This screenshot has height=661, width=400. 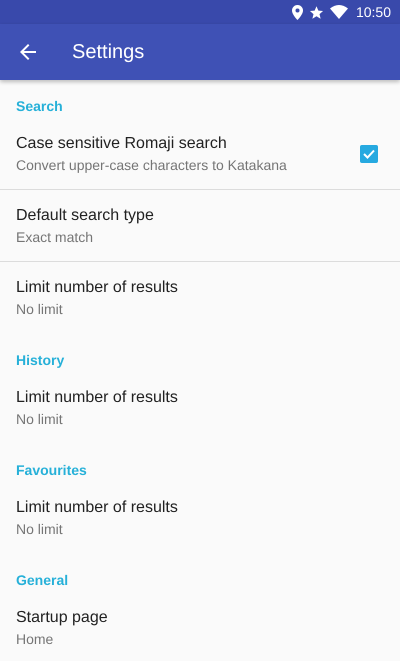 What do you see at coordinates (373, 12) in the screenshot?
I see `status-time: 10:50` at bounding box center [373, 12].